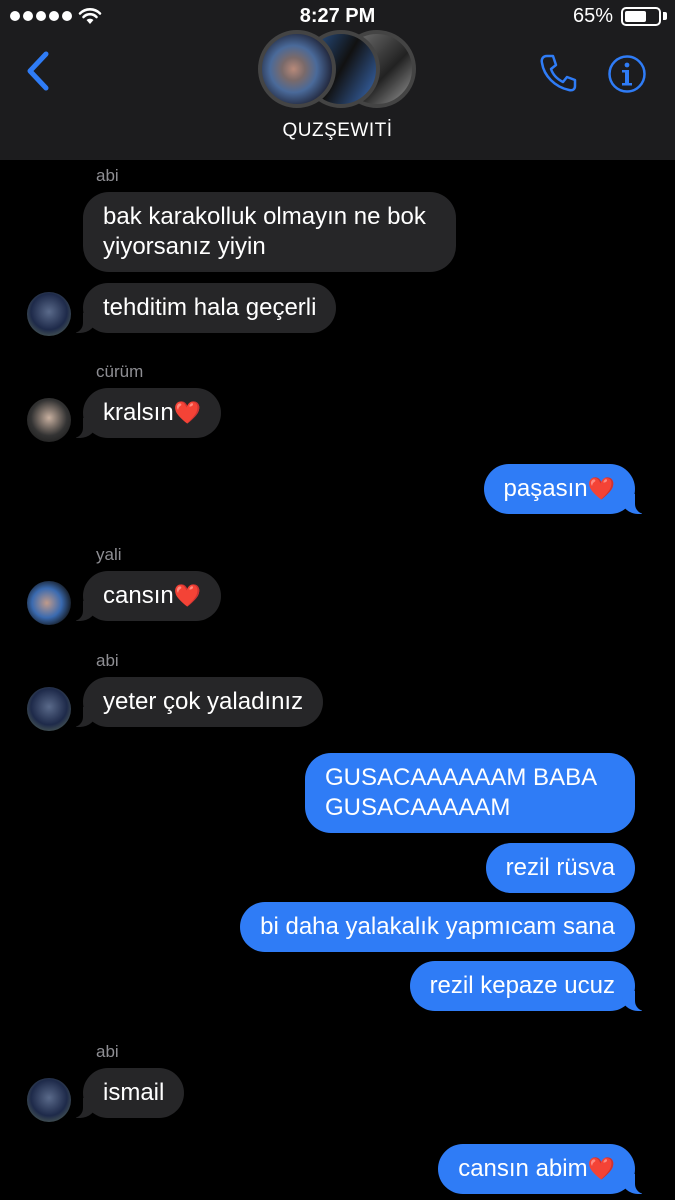  Describe the element at coordinates (37, 71) in the screenshot. I see `chevron-left-icon` at that location.